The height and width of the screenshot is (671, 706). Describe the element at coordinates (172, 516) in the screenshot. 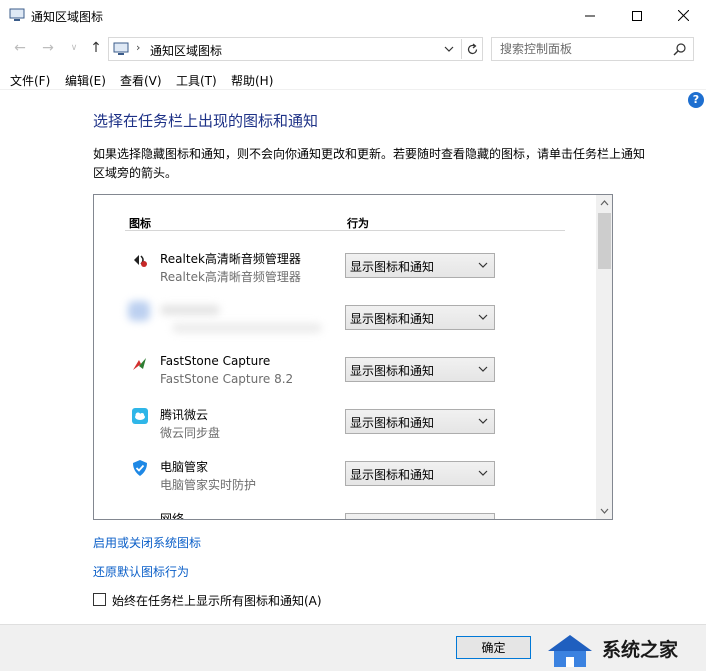

I see `app-name: 网络` at that location.